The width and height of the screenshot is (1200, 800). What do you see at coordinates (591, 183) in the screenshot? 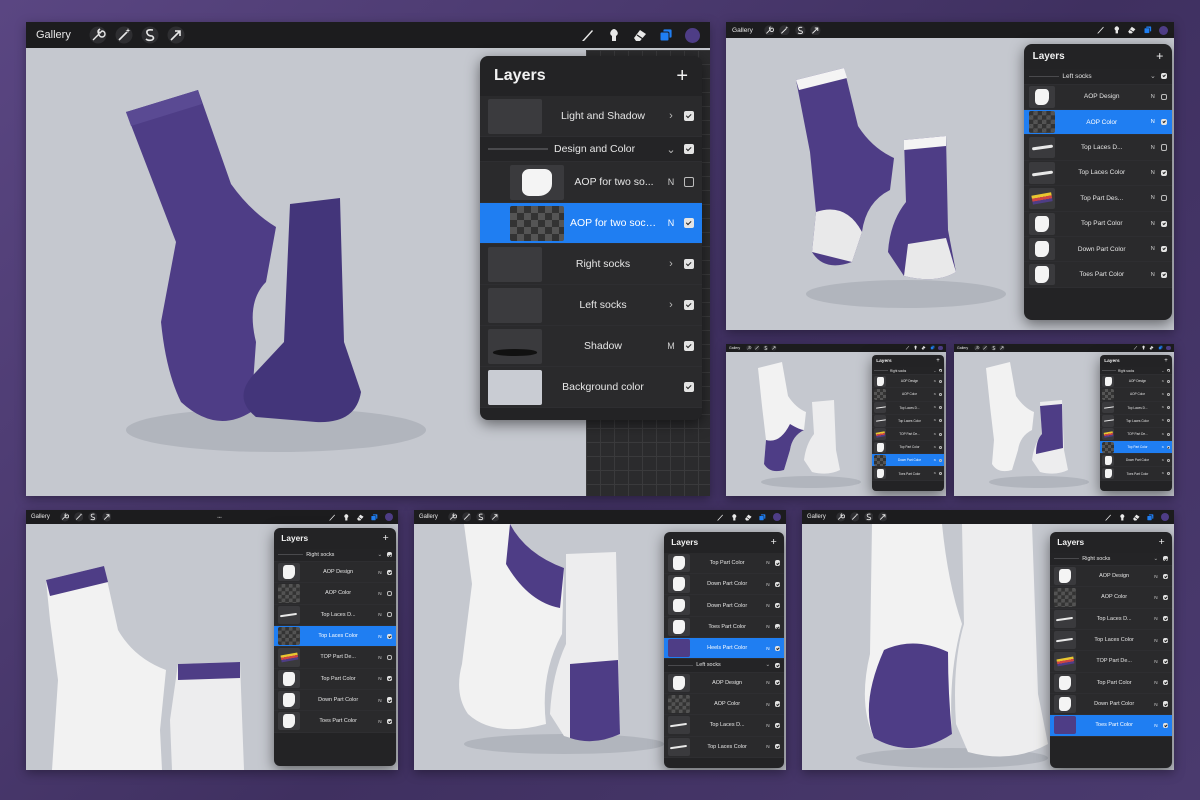
I see `layer-row: AOP for two so... N` at bounding box center [591, 183].